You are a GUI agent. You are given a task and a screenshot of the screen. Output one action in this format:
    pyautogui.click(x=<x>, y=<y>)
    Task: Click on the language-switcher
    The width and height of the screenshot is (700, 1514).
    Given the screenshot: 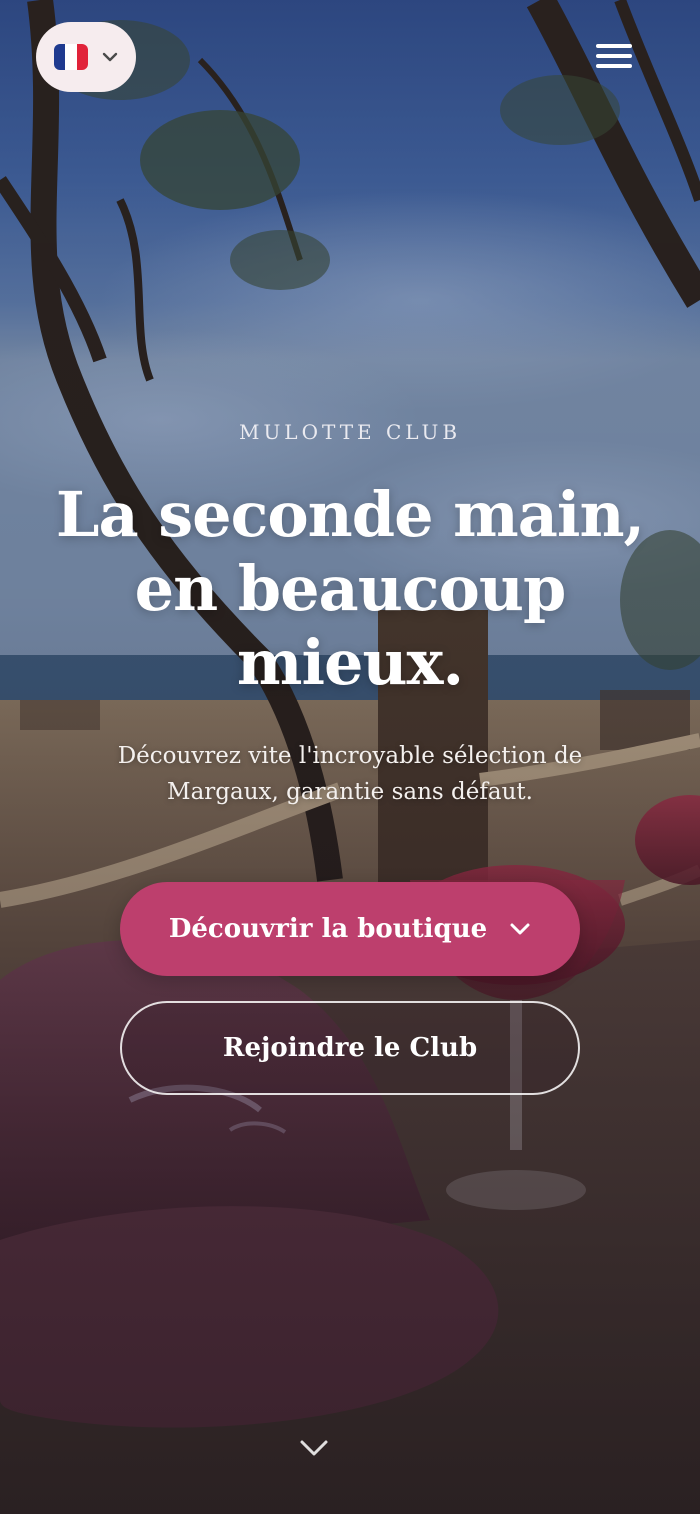 What is the action you would take?
    pyautogui.click(x=86, y=57)
    